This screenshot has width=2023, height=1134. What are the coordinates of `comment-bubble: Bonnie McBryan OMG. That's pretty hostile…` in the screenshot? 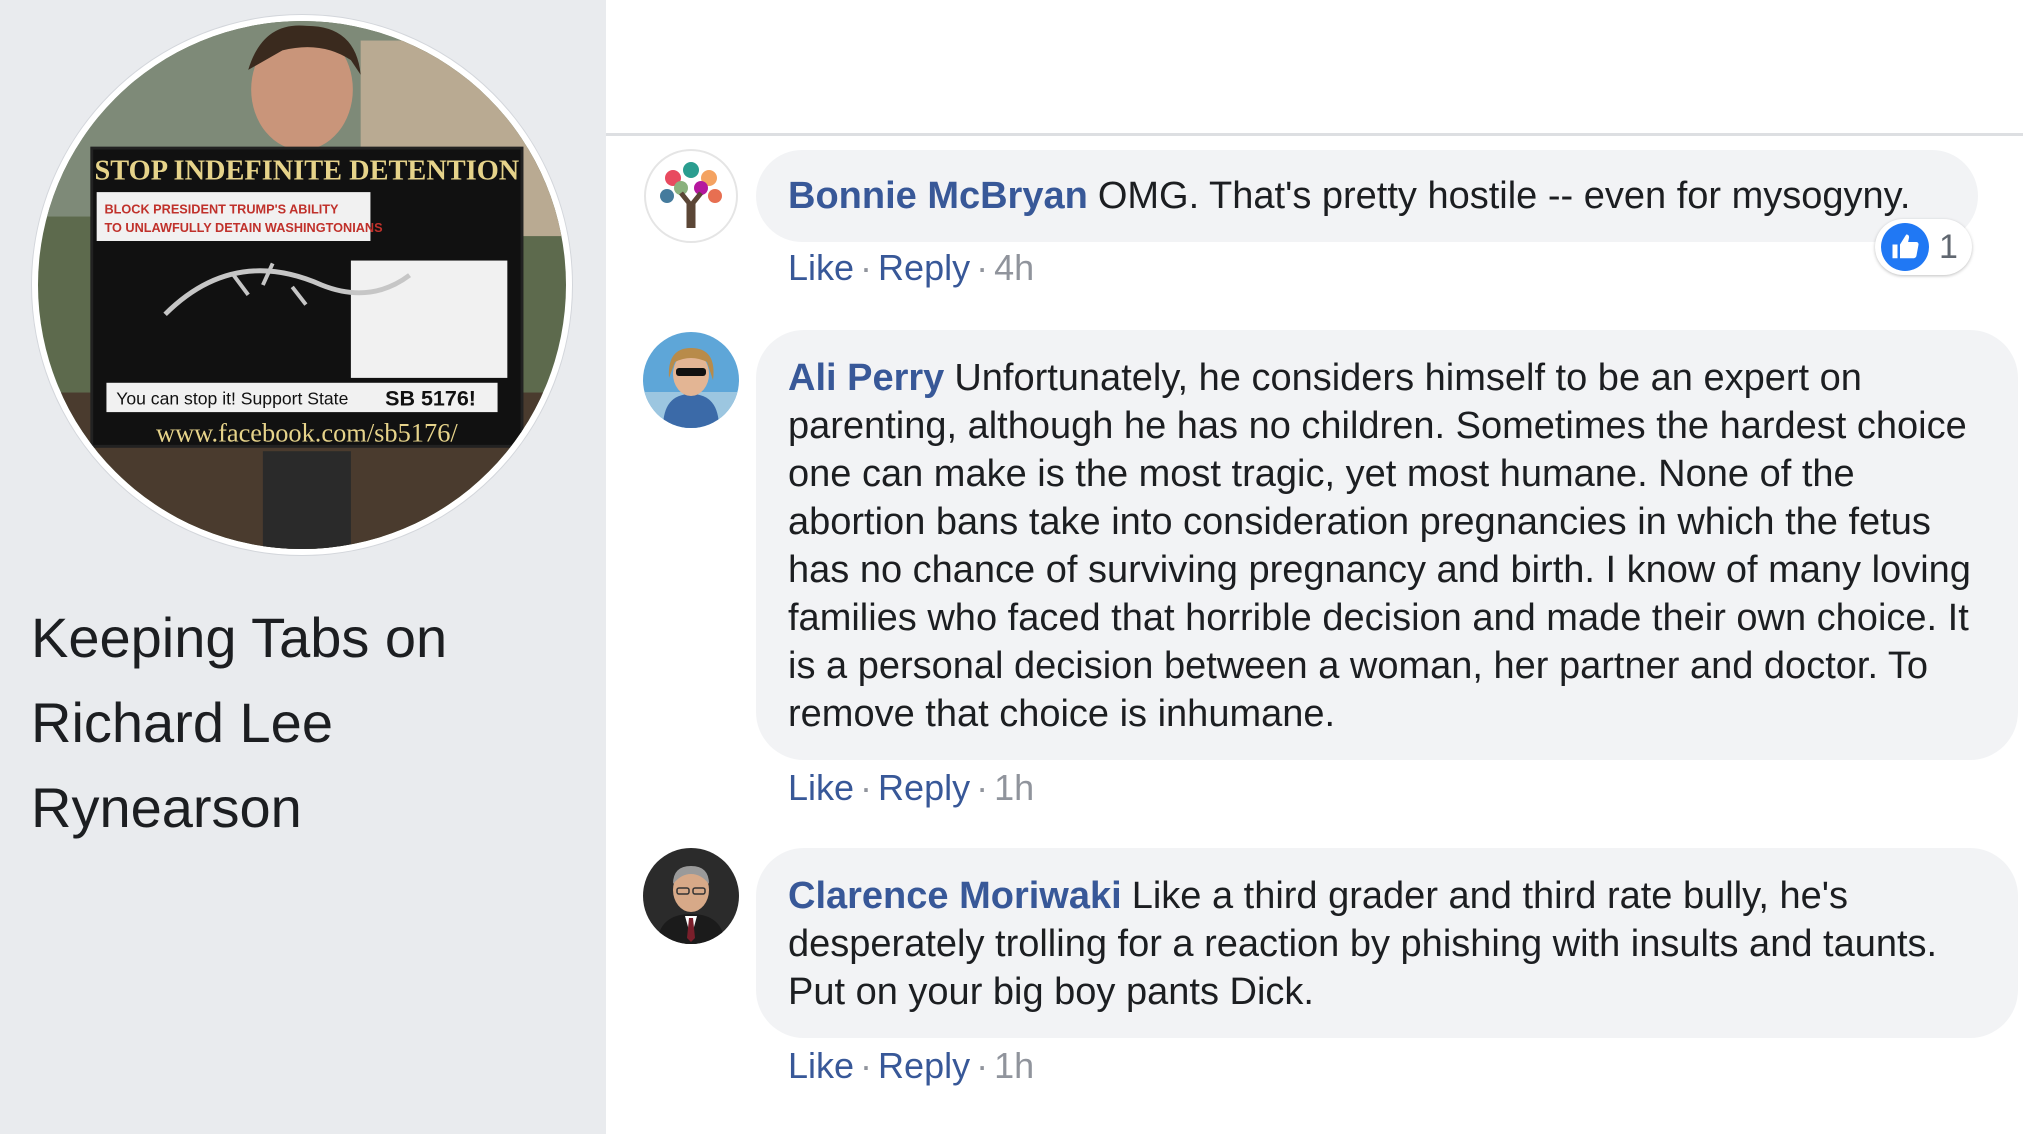 It's located at (1367, 196).